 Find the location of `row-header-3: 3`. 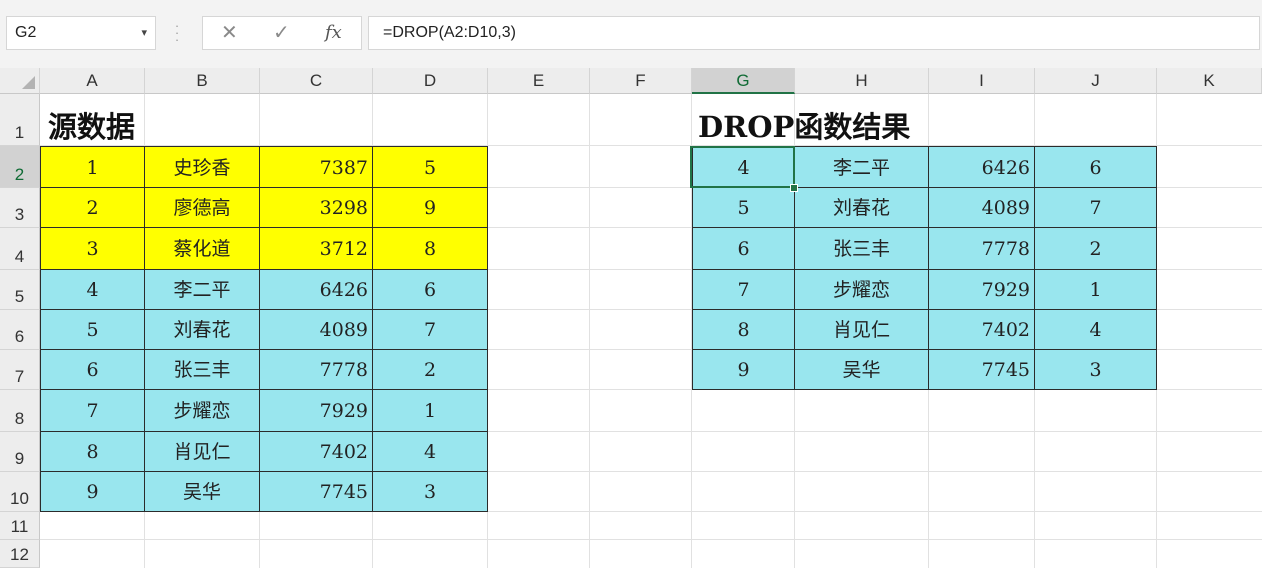

row-header-3: 3 is located at coordinates (20, 208).